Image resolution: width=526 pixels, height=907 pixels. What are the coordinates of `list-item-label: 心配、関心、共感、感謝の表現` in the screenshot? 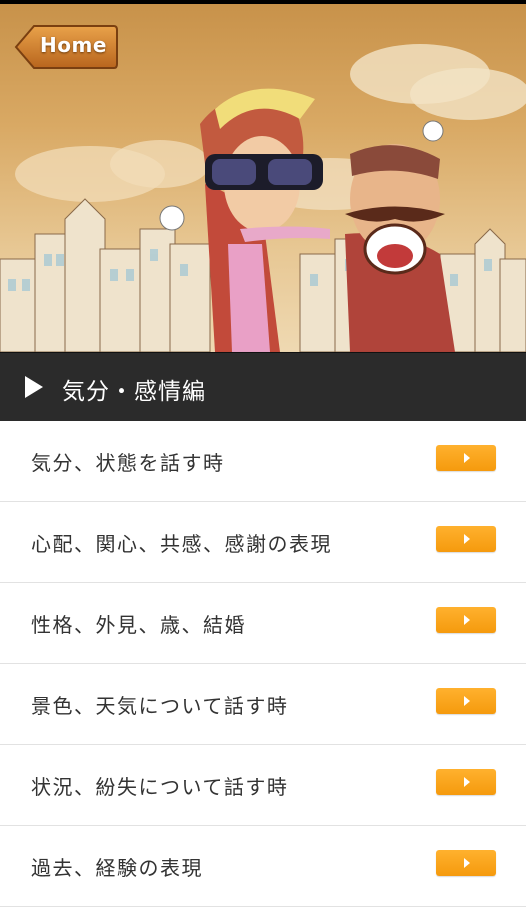 It's located at (181, 544).